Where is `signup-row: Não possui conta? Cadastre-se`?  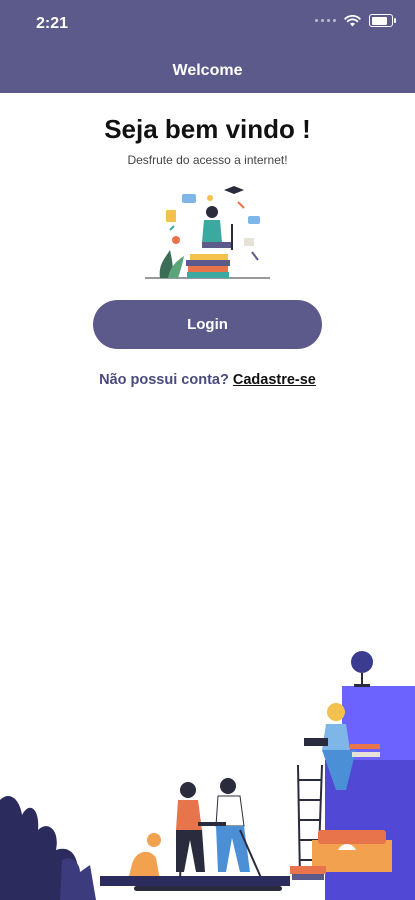 signup-row: Não possui conta? Cadastre-se is located at coordinates (207, 380).